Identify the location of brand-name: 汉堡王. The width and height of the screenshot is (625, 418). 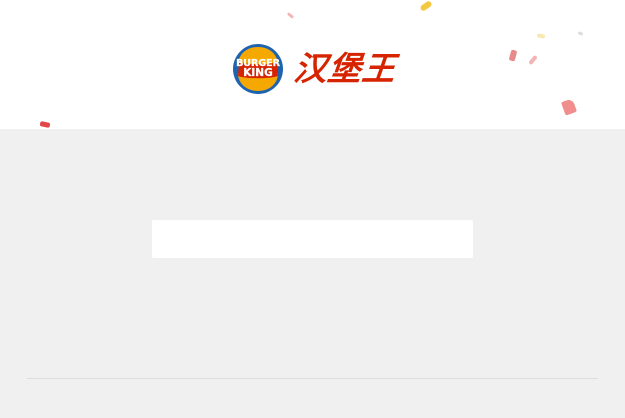
(345, 68).